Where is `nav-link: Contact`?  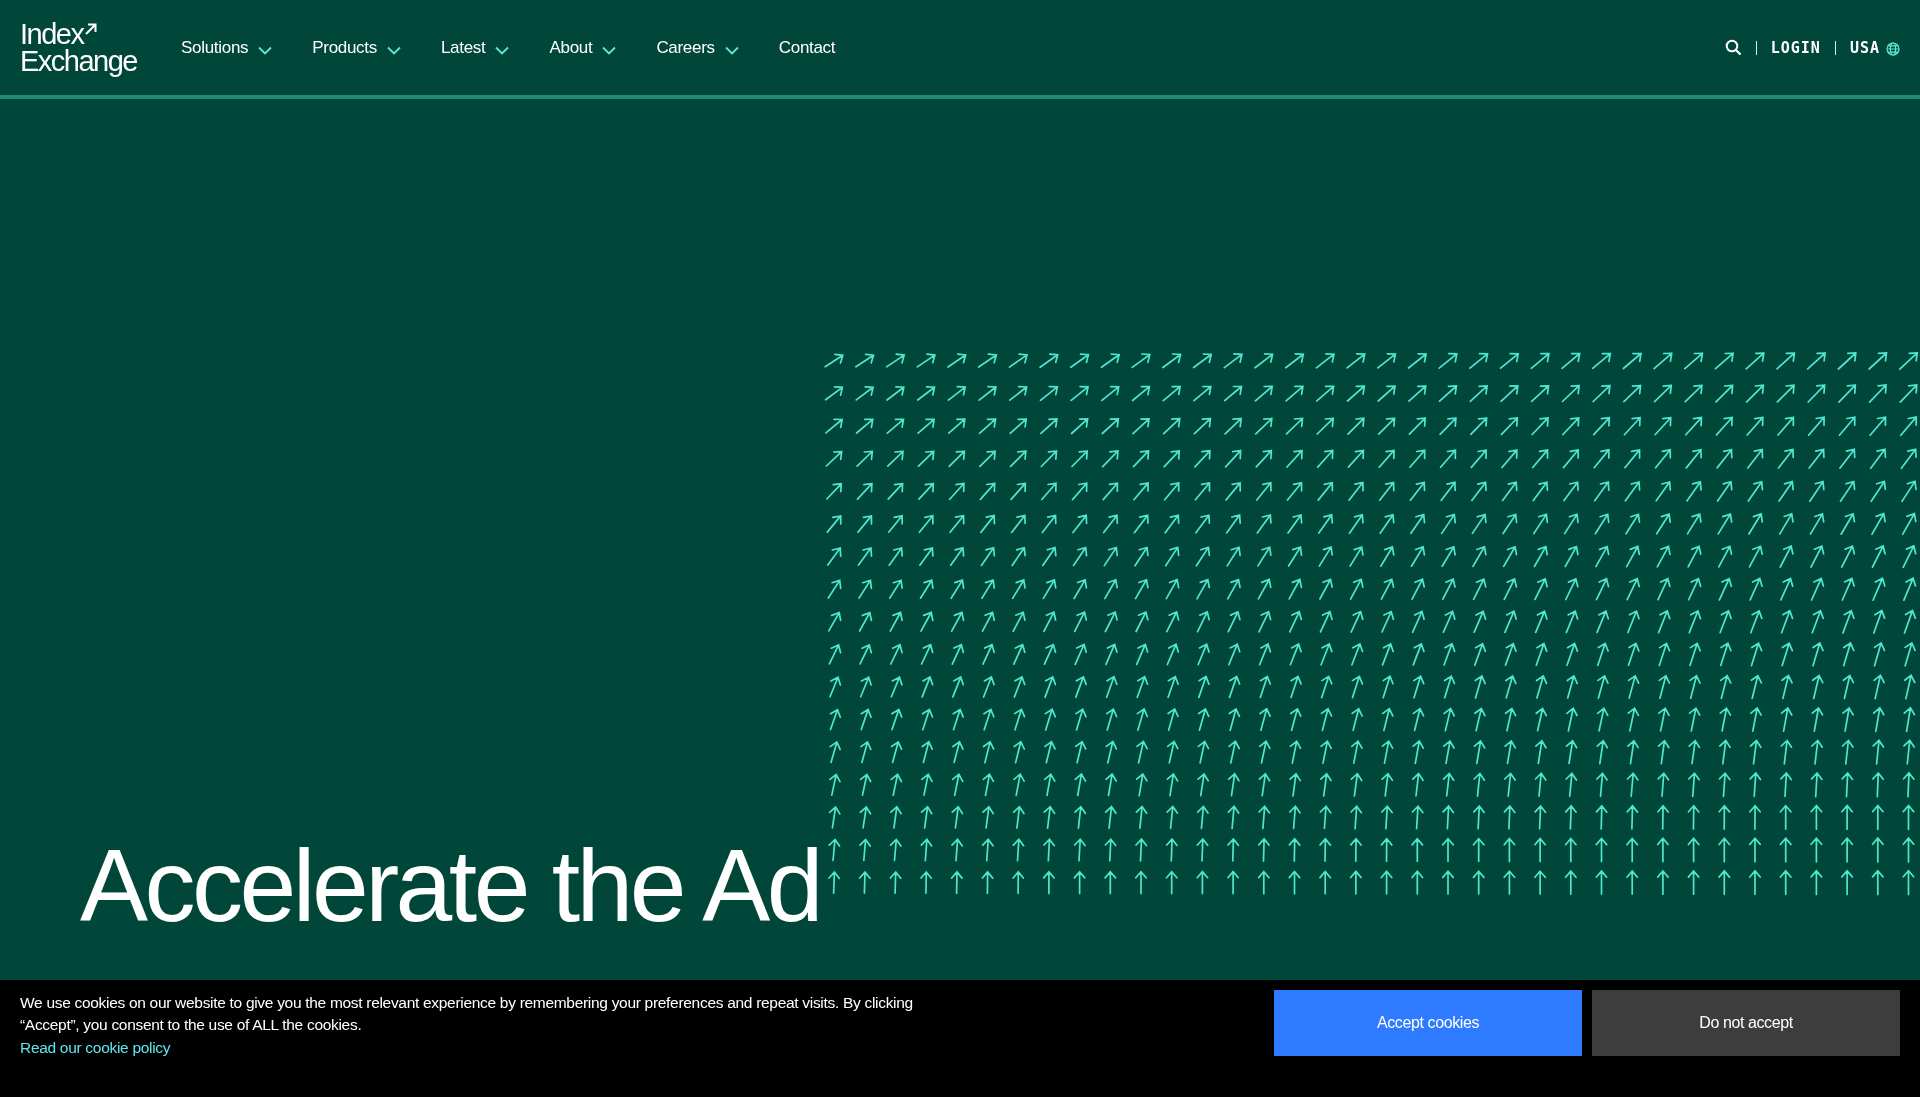
nav-link: Contact is located at coordinates (807, 47).